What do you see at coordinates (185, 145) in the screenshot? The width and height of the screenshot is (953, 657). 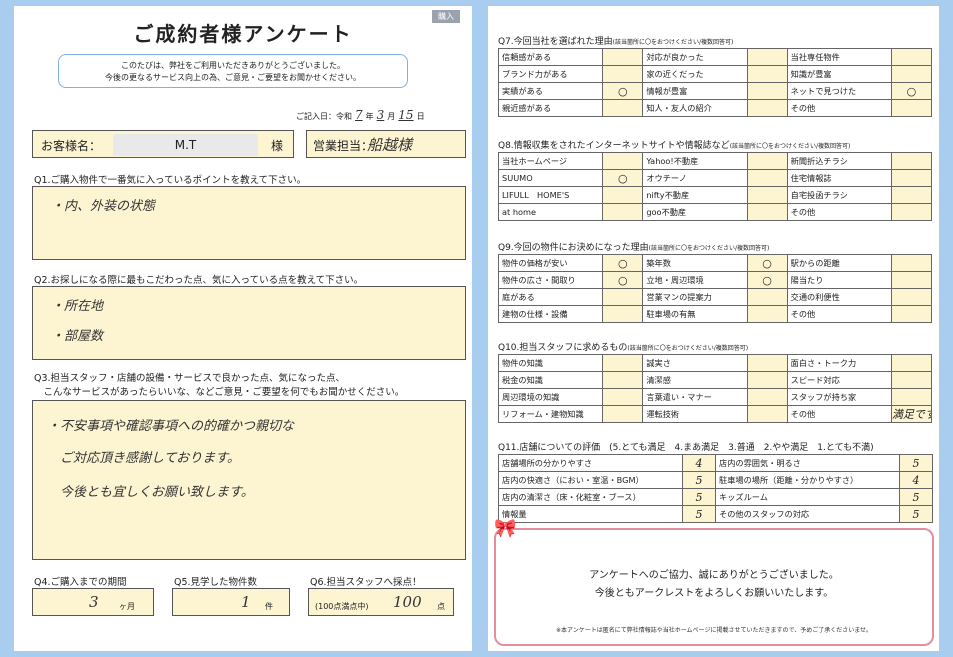 I see `customer-name: M.T` at bounding box center [185, 145].